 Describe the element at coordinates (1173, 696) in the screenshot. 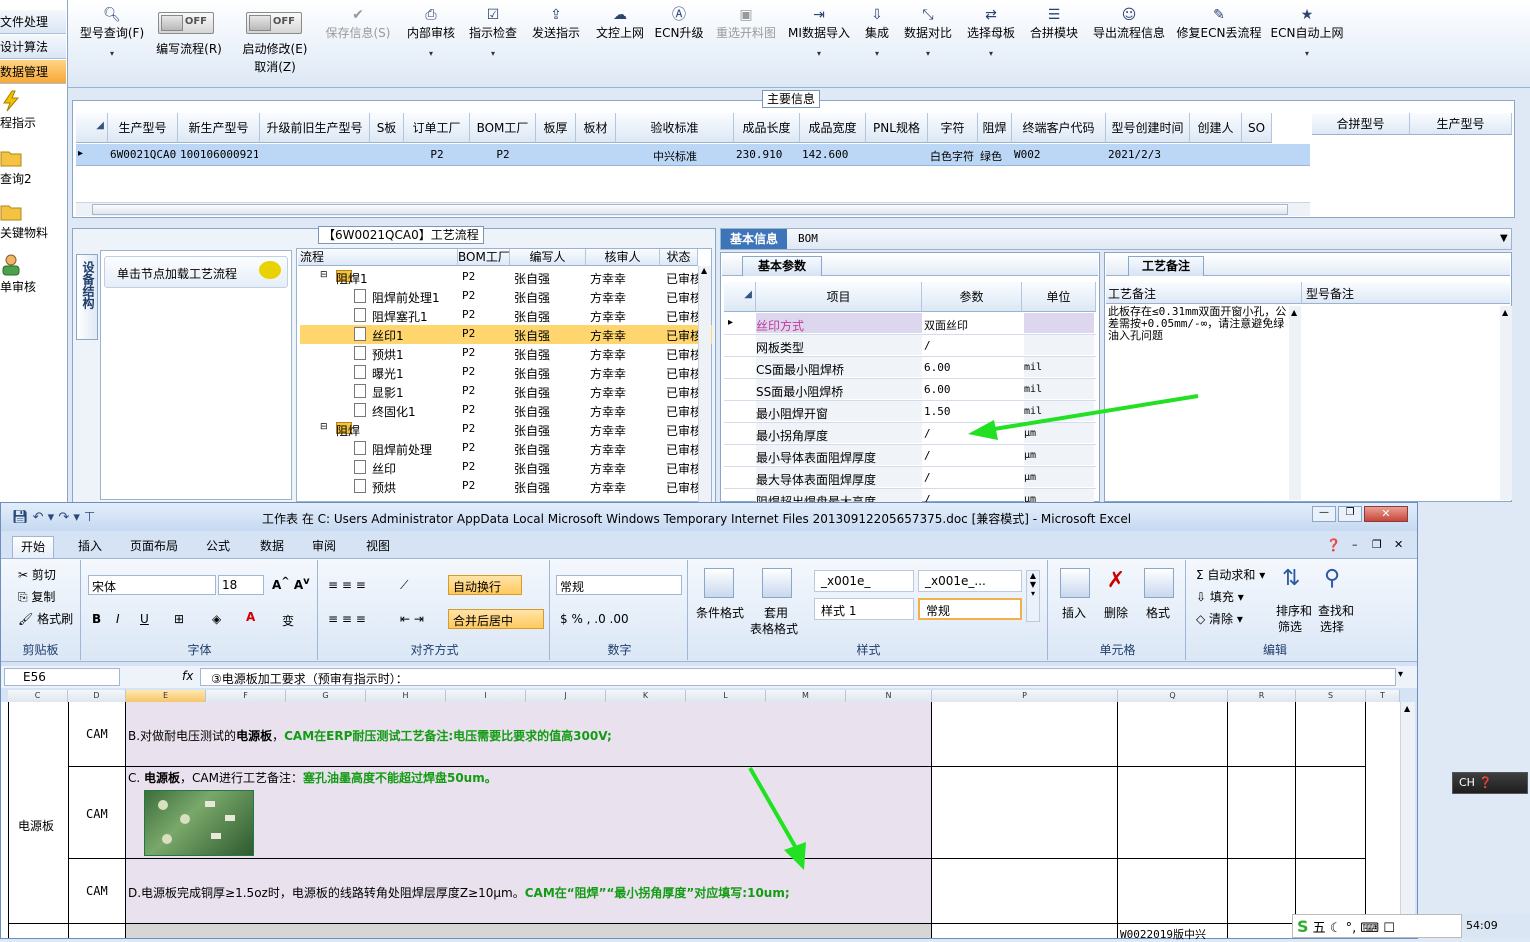

I see `column-header: Q` at that location.